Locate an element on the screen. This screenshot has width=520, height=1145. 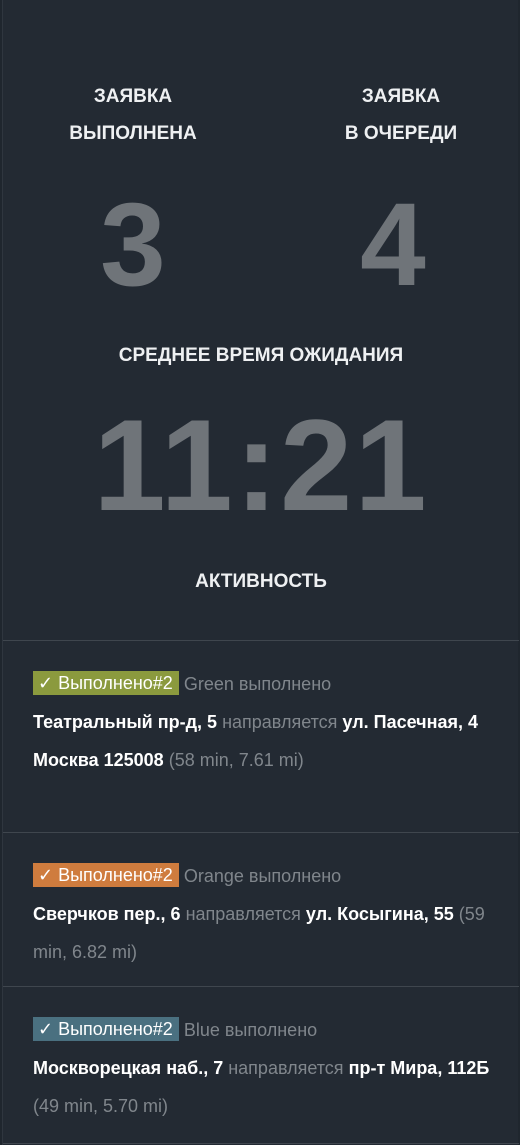
trip-meta: (58 min, 7.61 mi) is located at coordinates (236, 760).